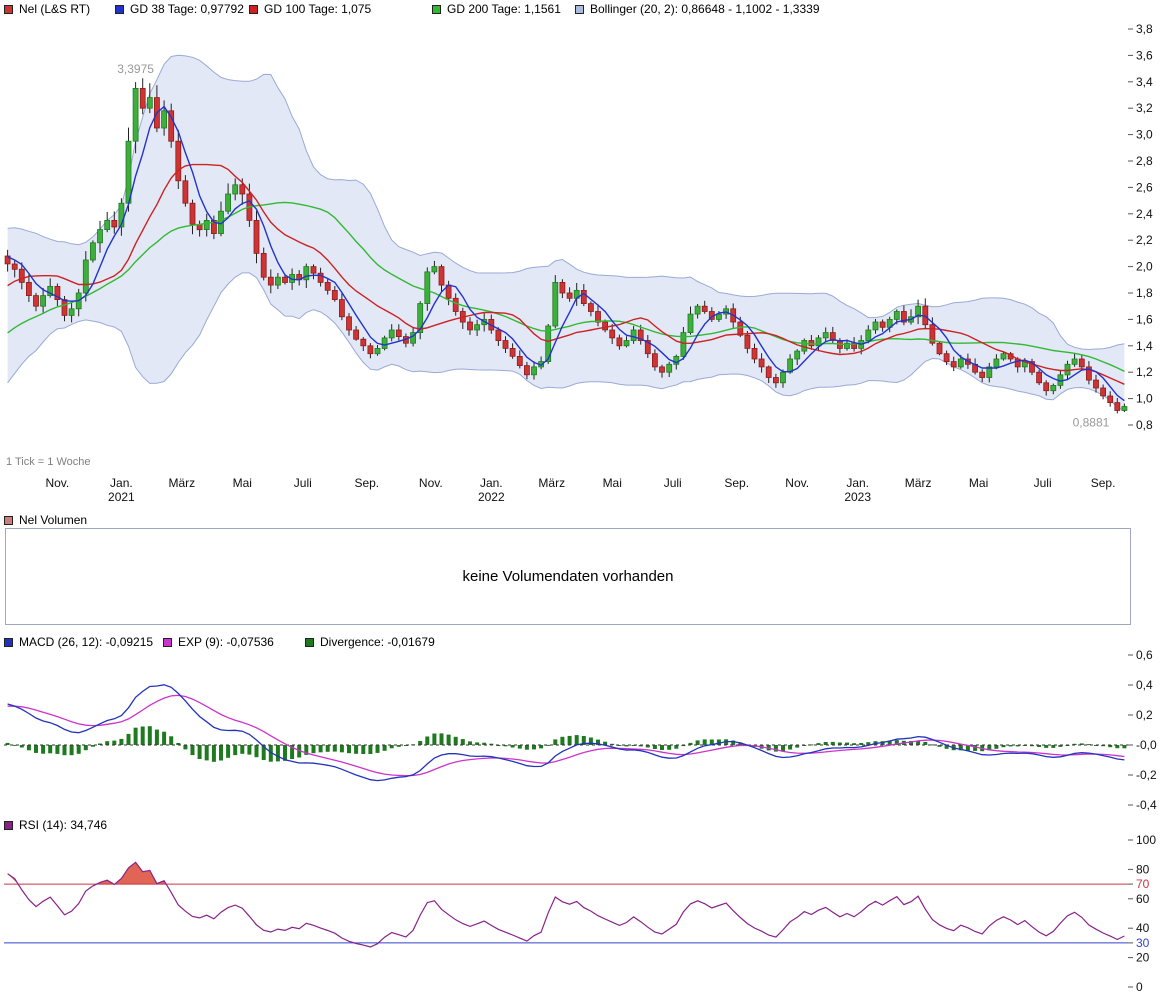  Describe the element at coordinates (140, 873) in the screenshot. I see `rsi-overbought-fill` at that location.